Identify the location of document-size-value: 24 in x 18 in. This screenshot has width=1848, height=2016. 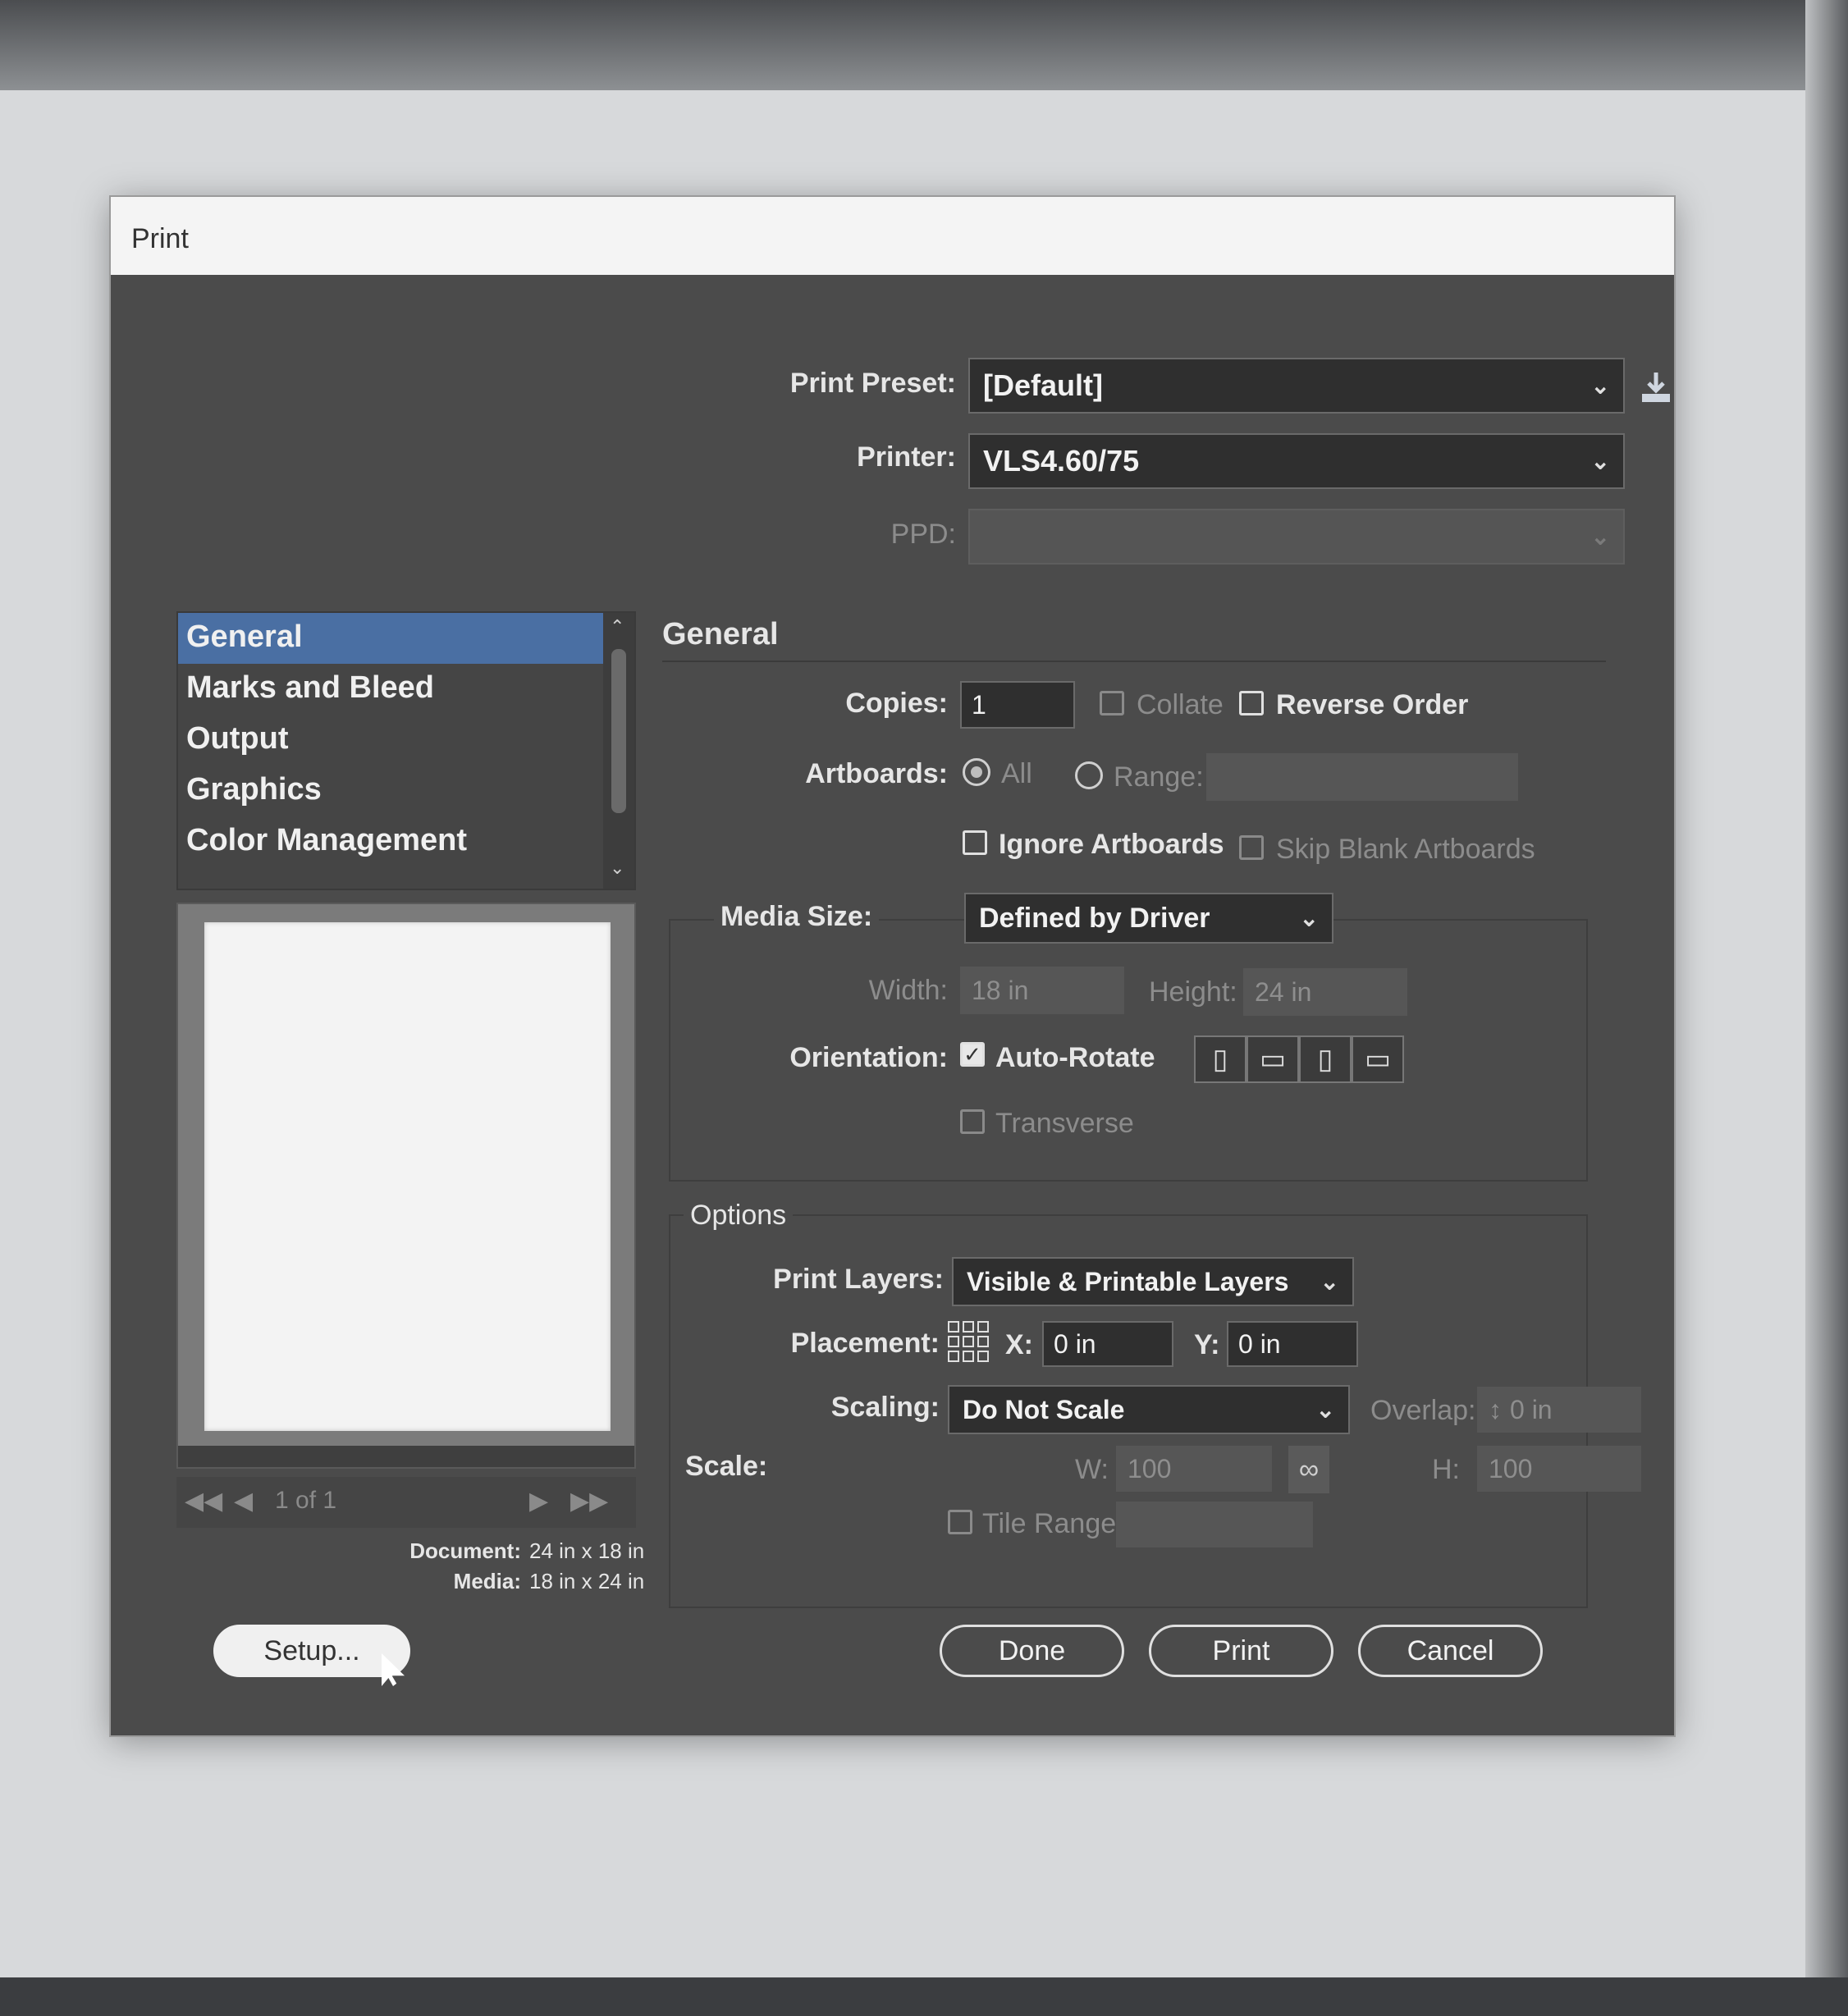
(587, 1550).